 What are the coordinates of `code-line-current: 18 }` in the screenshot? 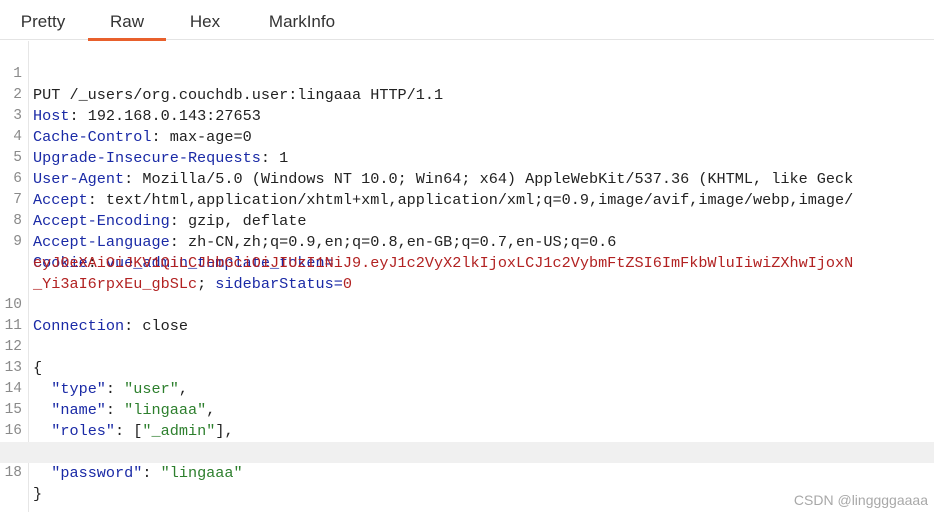 It's located at (467, 472).